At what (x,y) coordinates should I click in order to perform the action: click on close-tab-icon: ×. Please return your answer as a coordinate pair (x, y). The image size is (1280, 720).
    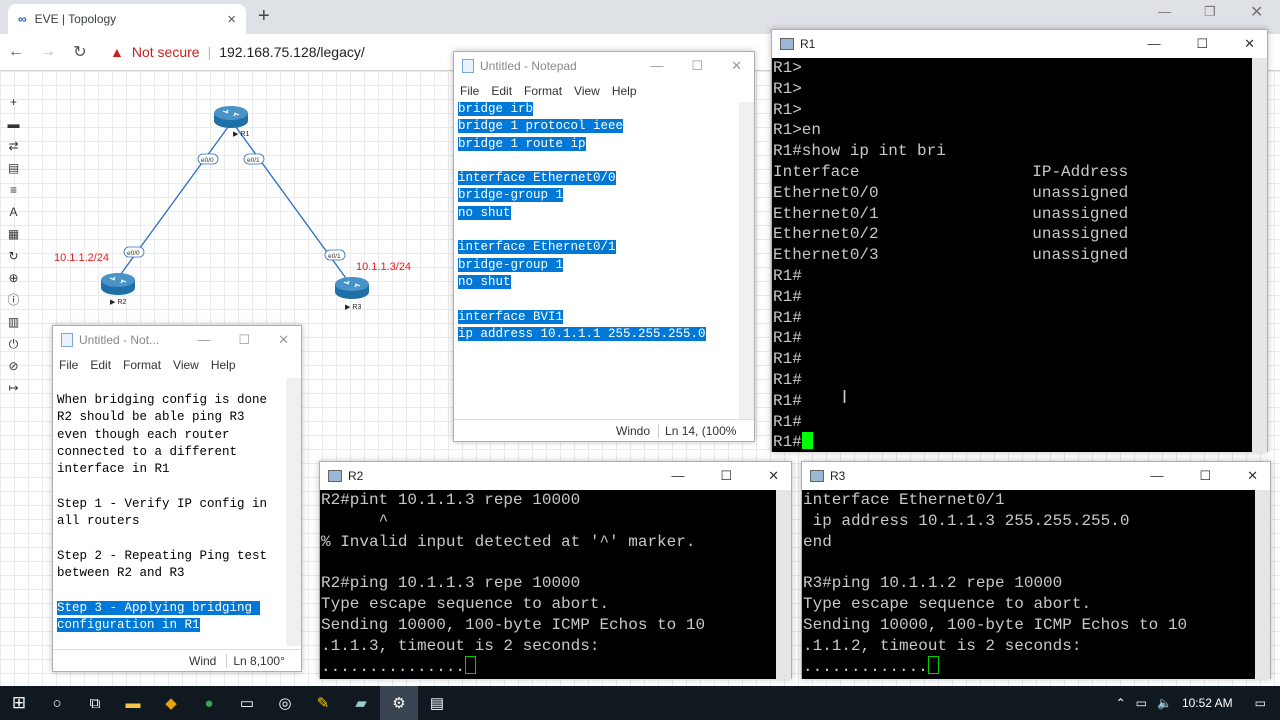
    Looking at the image, I should click on (231, 19).